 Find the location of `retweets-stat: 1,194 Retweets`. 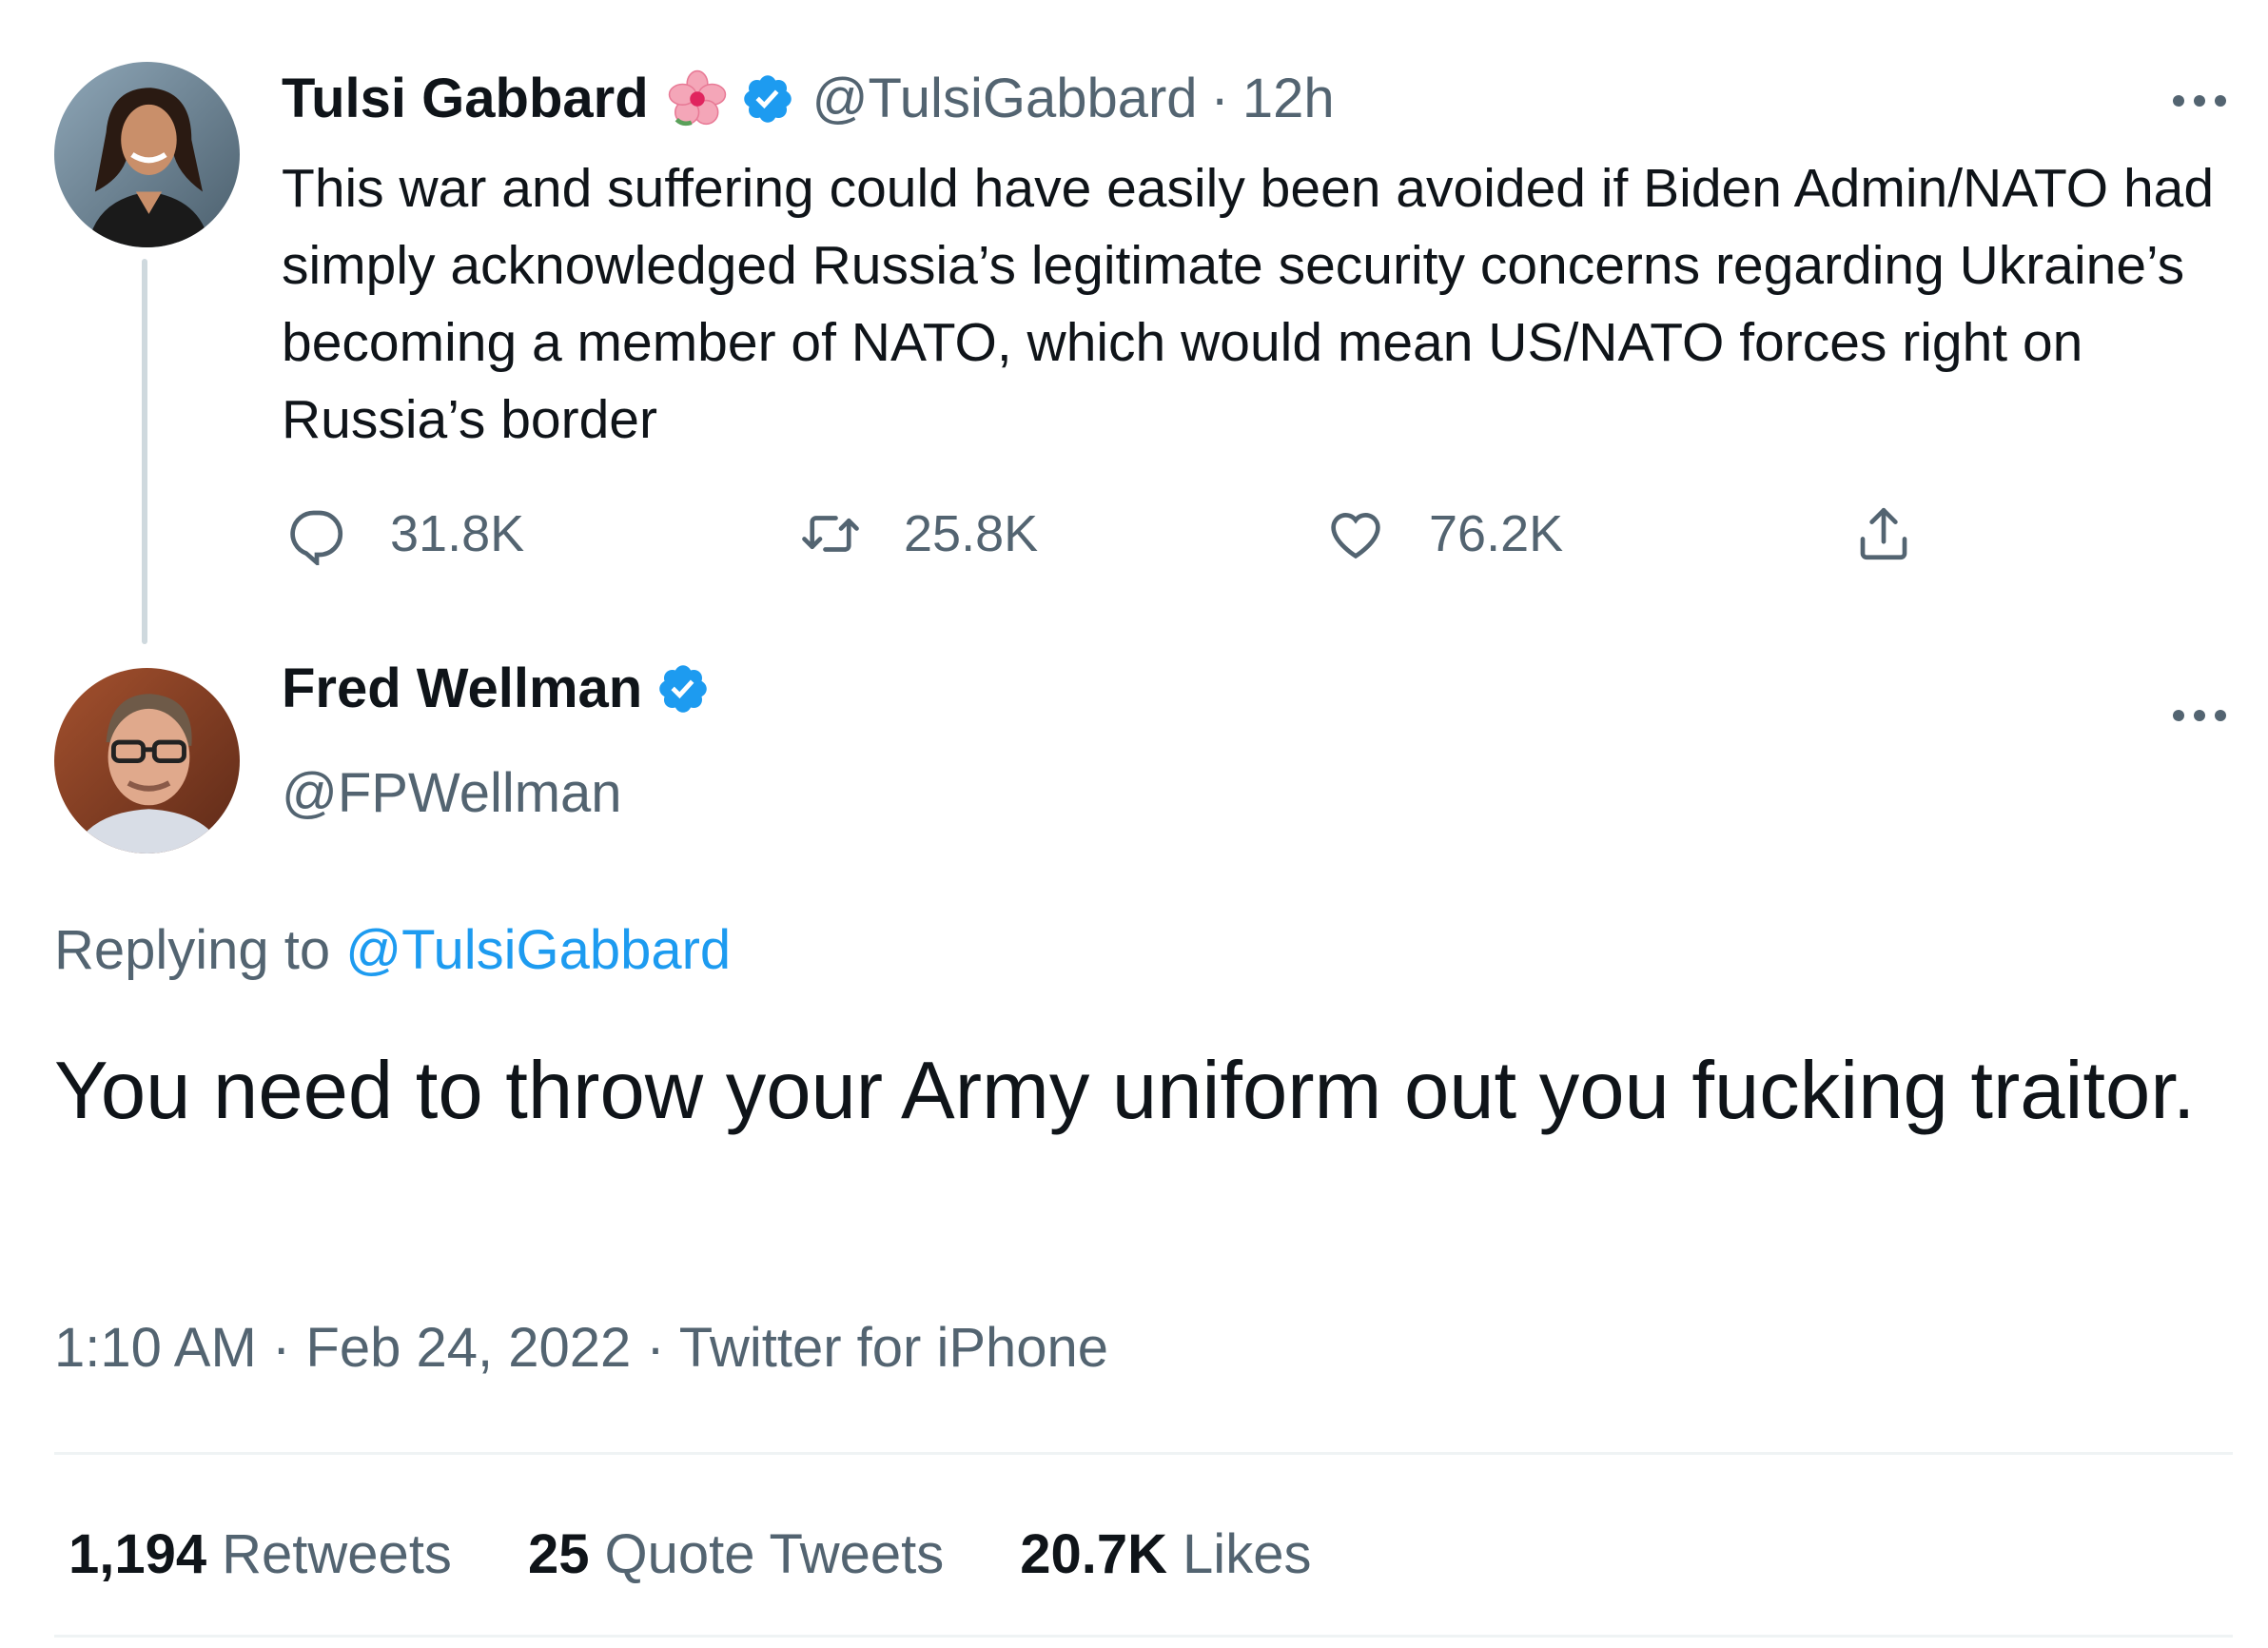

retweets-stat: 1,194 Retweets is located at coordinates (260, 1554).